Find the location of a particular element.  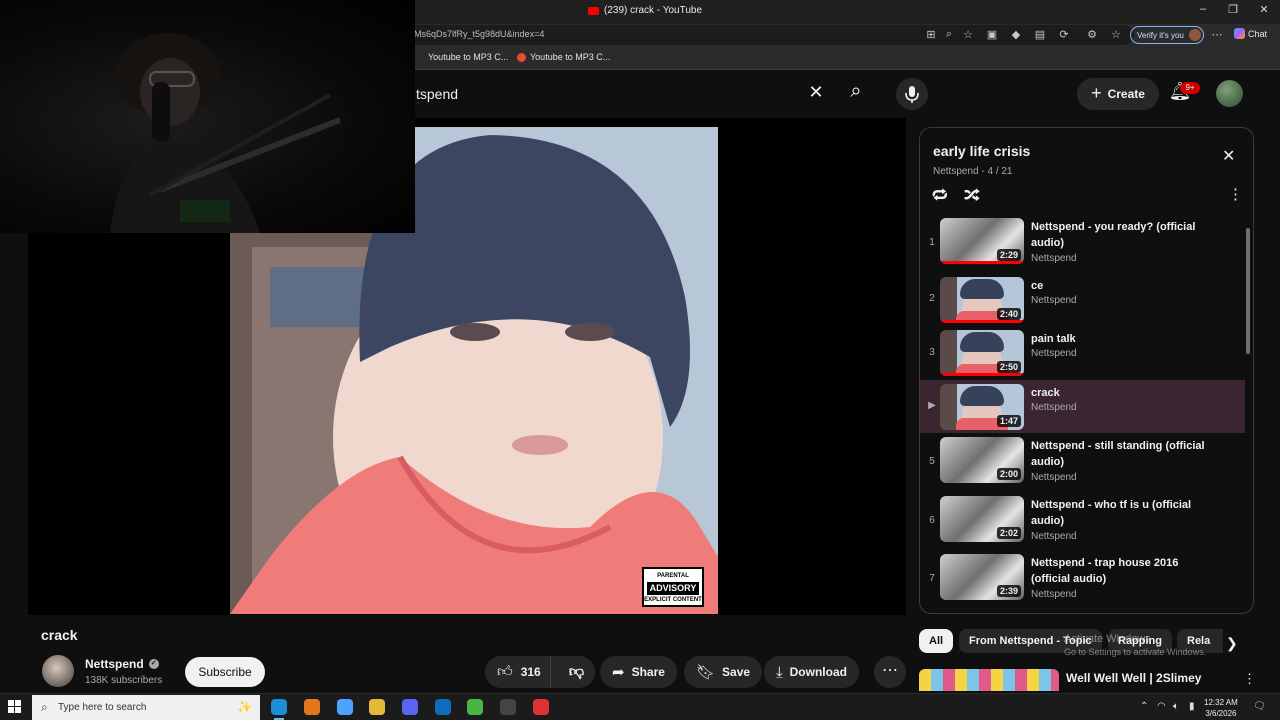

outlook-icon is located at coordinates (443, 707).